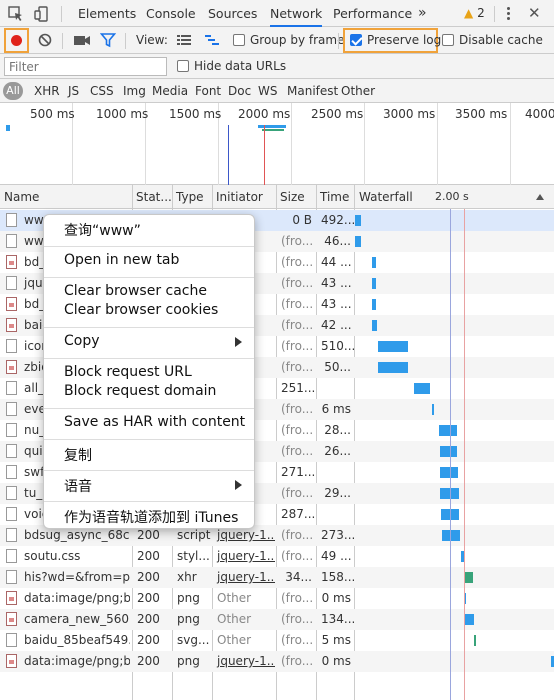  What do you see at coordinates (296, 13) in the screenshot?
I see `tab-network: Network` at bounding box center [296, 13].